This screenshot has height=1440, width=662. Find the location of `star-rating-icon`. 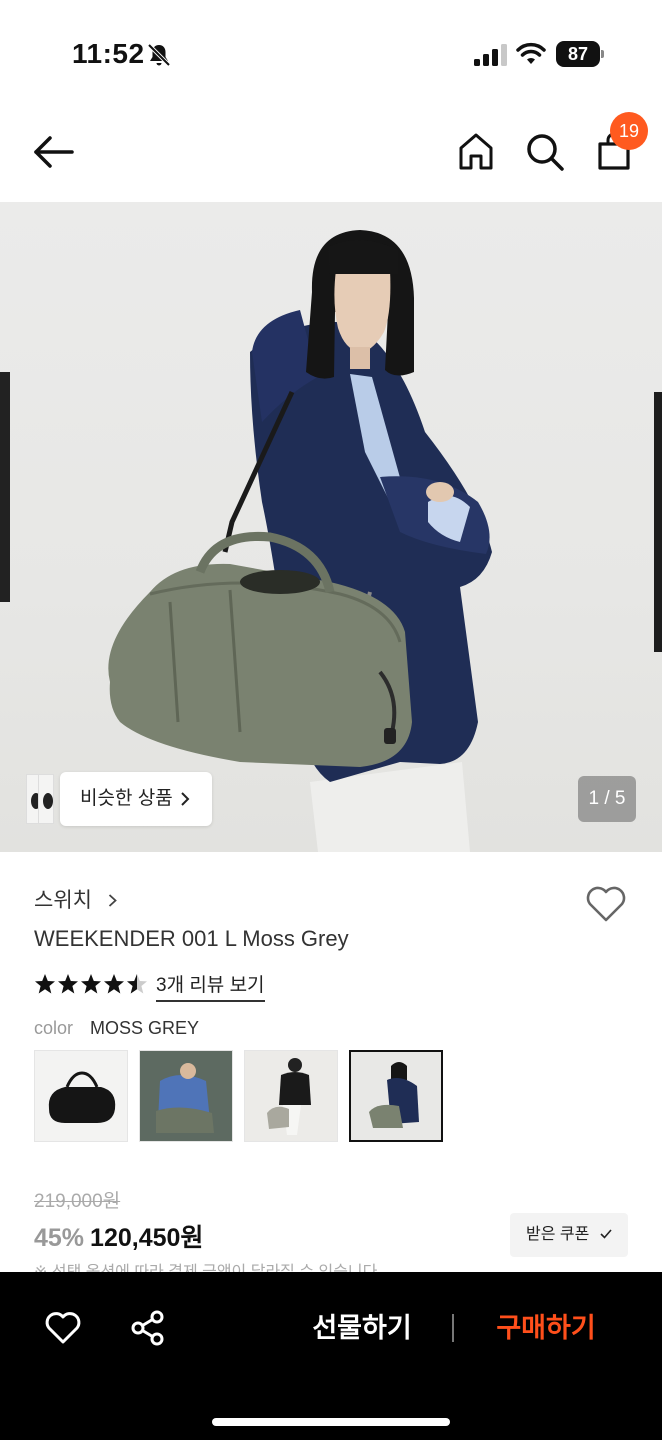

star-rating-icon is located at coordinates (91, 984).